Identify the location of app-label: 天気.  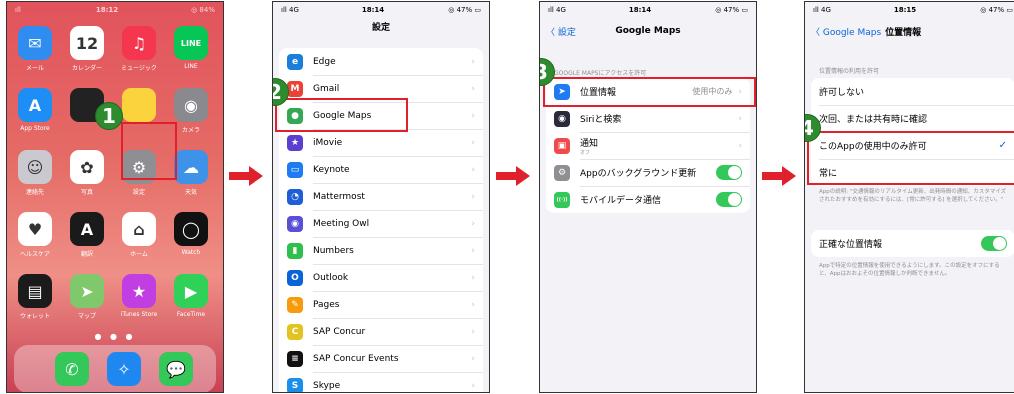
(190, 192).